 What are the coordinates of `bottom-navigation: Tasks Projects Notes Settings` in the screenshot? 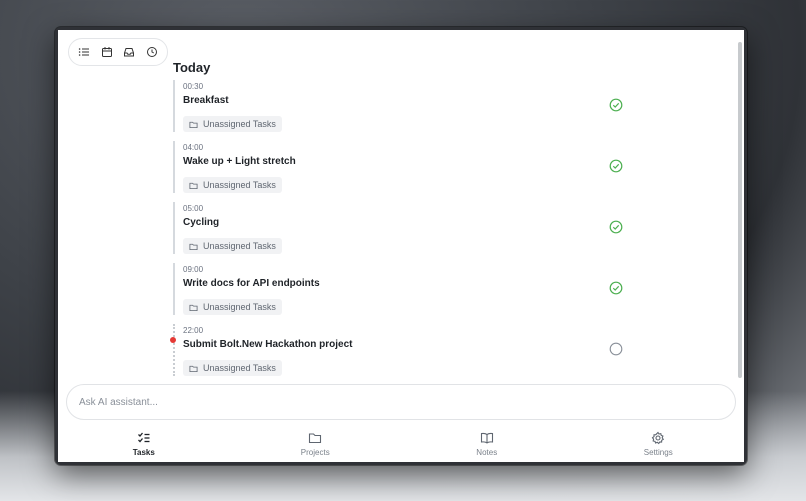 It's located at (401, 444).